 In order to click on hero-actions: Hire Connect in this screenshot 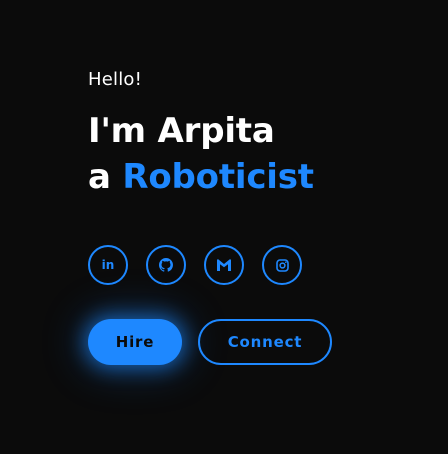, I will do `click(210, 342)`.